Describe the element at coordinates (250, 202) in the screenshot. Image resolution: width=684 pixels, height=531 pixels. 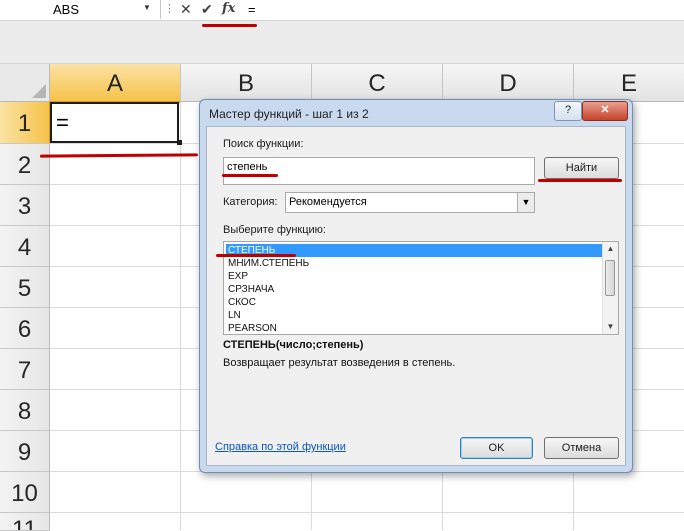
I see `category-label: Категория:` at that location.